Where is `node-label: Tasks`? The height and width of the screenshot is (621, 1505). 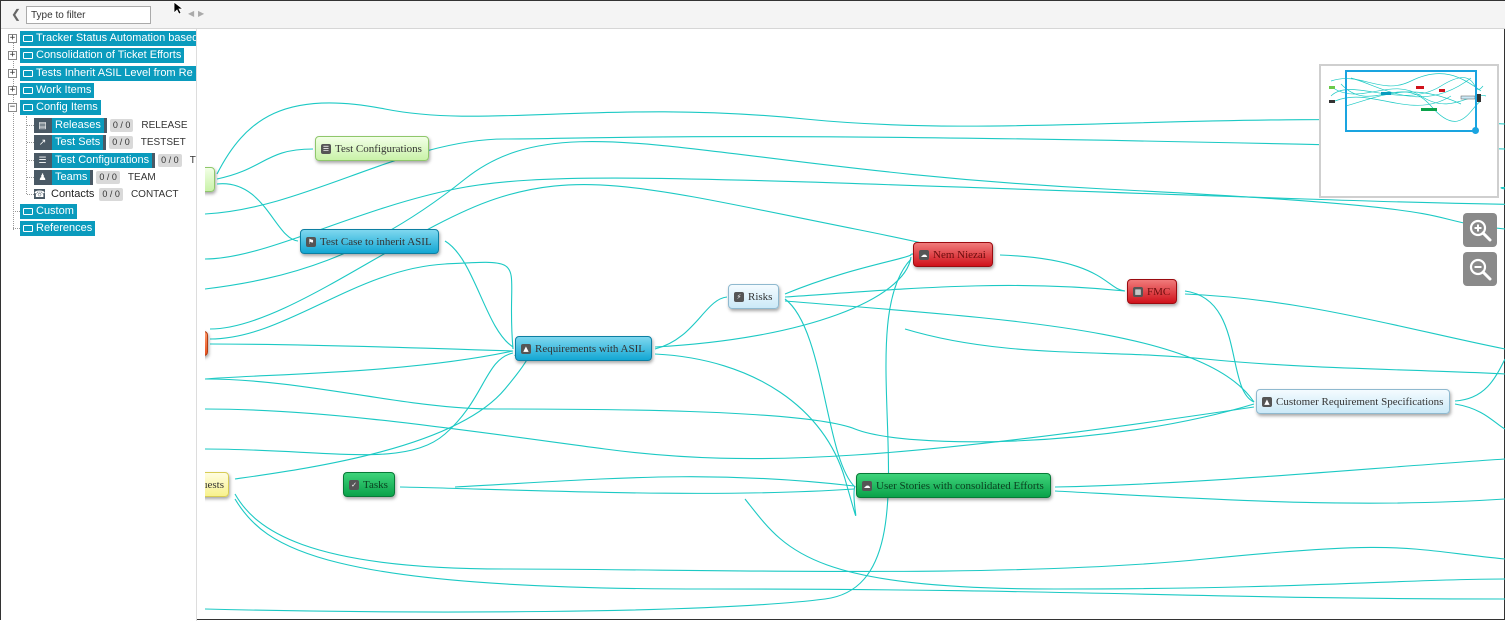
node-label: Tasks is located at coordinates (375, 484).